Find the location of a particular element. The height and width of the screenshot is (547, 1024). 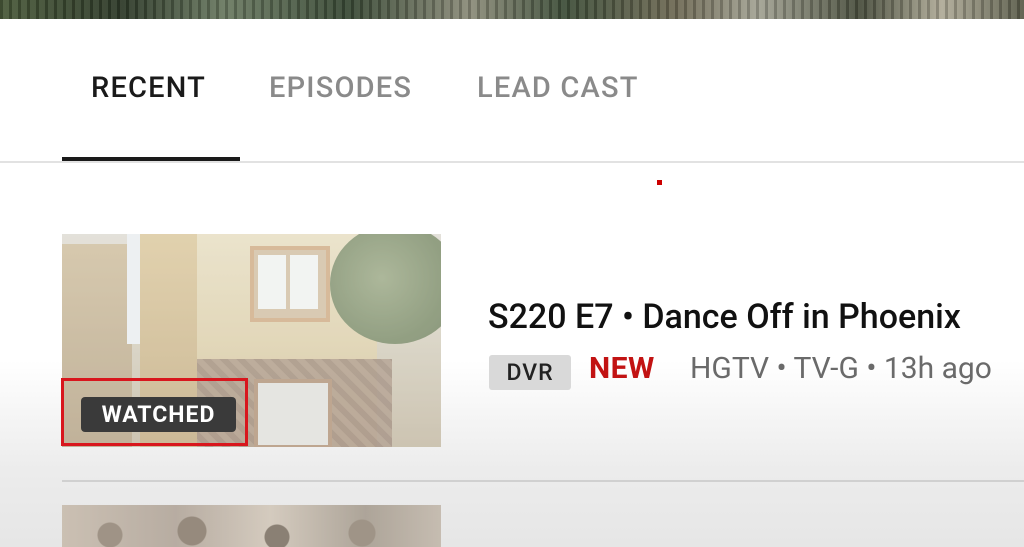

tab-episodes: EPISODES is located at coordinates (340, 88).